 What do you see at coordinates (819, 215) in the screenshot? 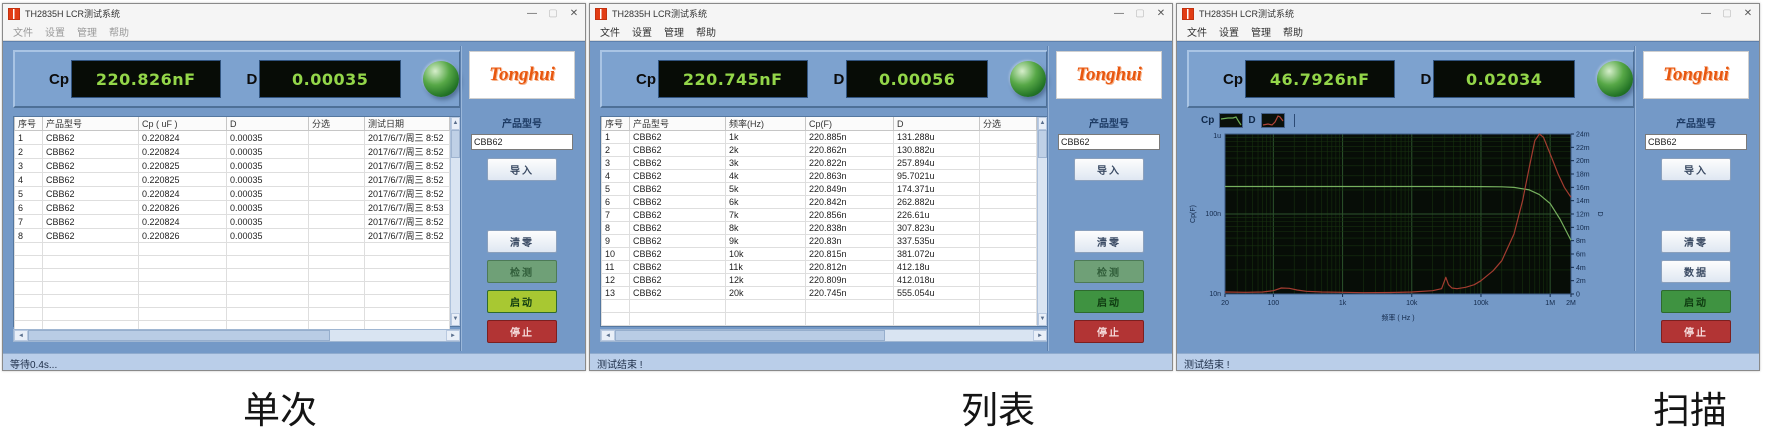
I see `table-row: 7 CBB62 7k 220.856n 226.61u` at bounding box center [819, 215].